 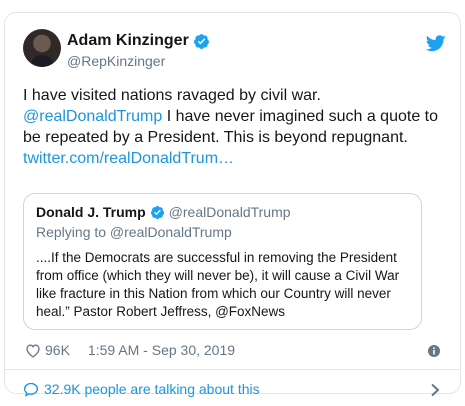 I want to click on twitter-bird-icon, so click(x=436, y=43).